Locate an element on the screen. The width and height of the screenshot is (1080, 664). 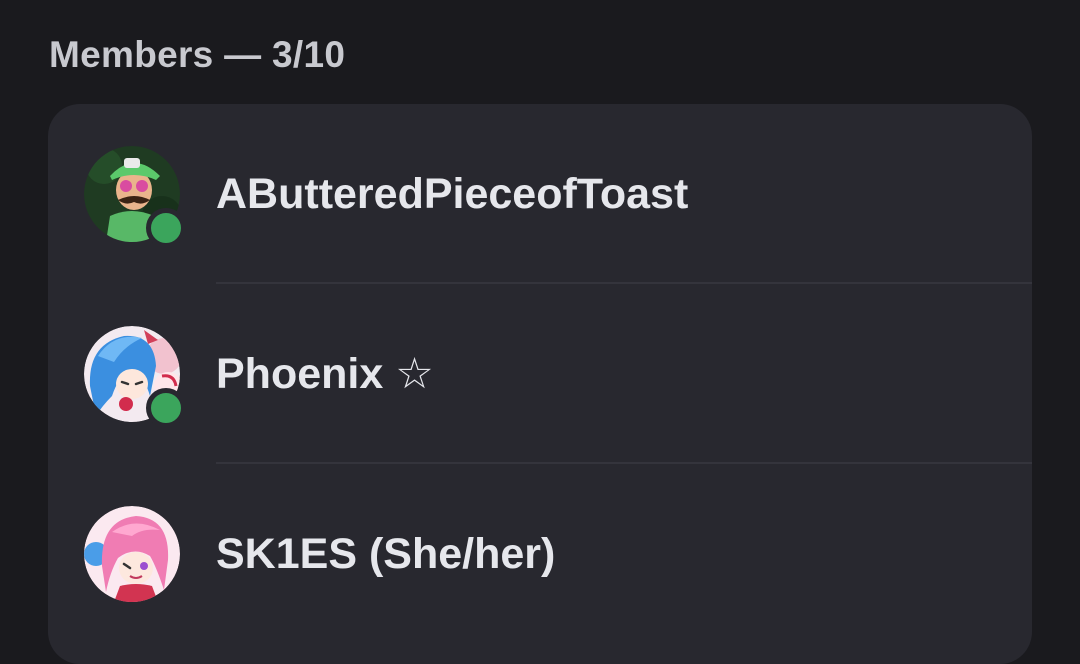
member-name: AButteredPieceofToast is located at coordinates (452, 194).